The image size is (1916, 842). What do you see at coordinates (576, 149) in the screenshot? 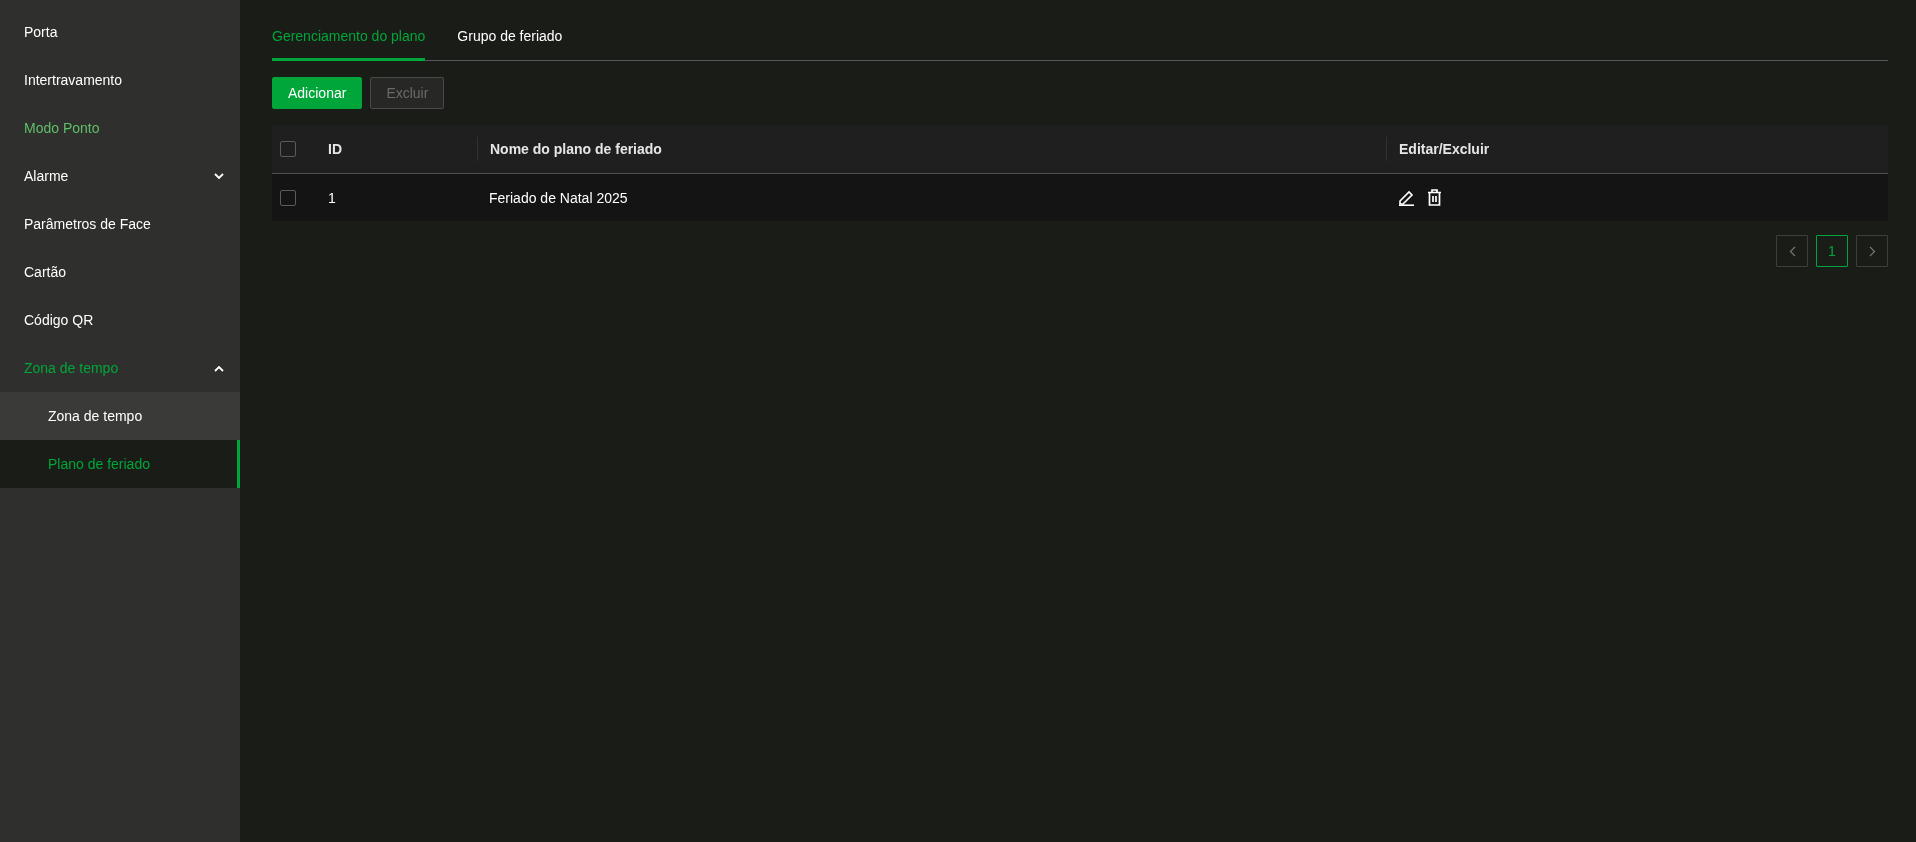
I see `column-header: Nome do plano de feriado` at bounding box center [576, 149].